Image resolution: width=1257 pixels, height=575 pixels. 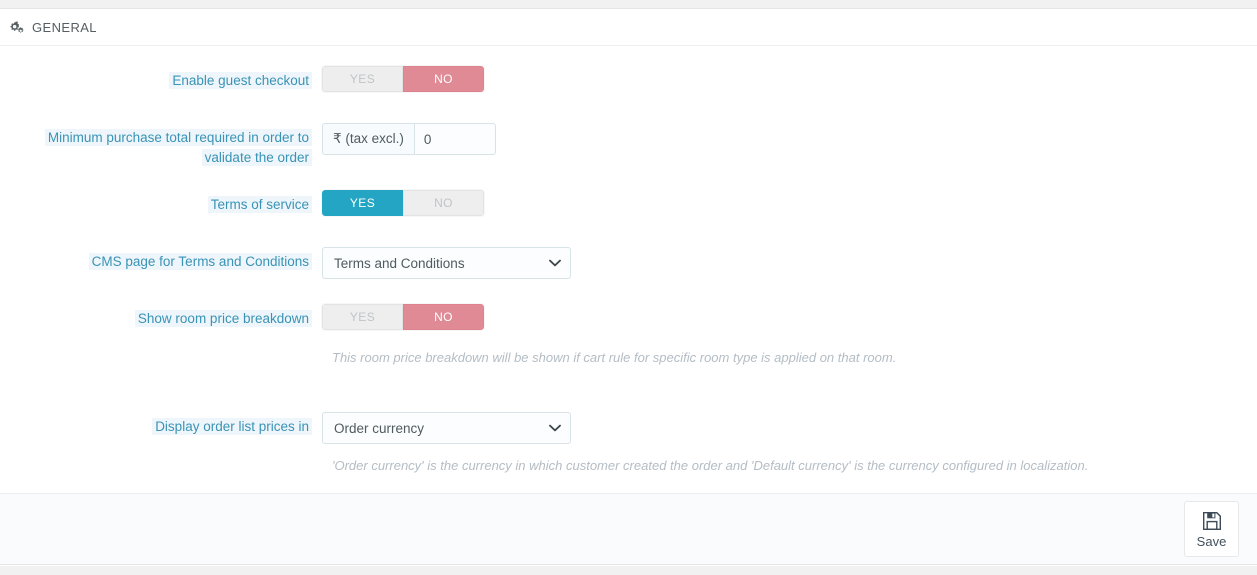 What do you see at coordinates (628, 529) in the screenshot?
I see `panel-footer: Save` at bounding box center [628, 529].